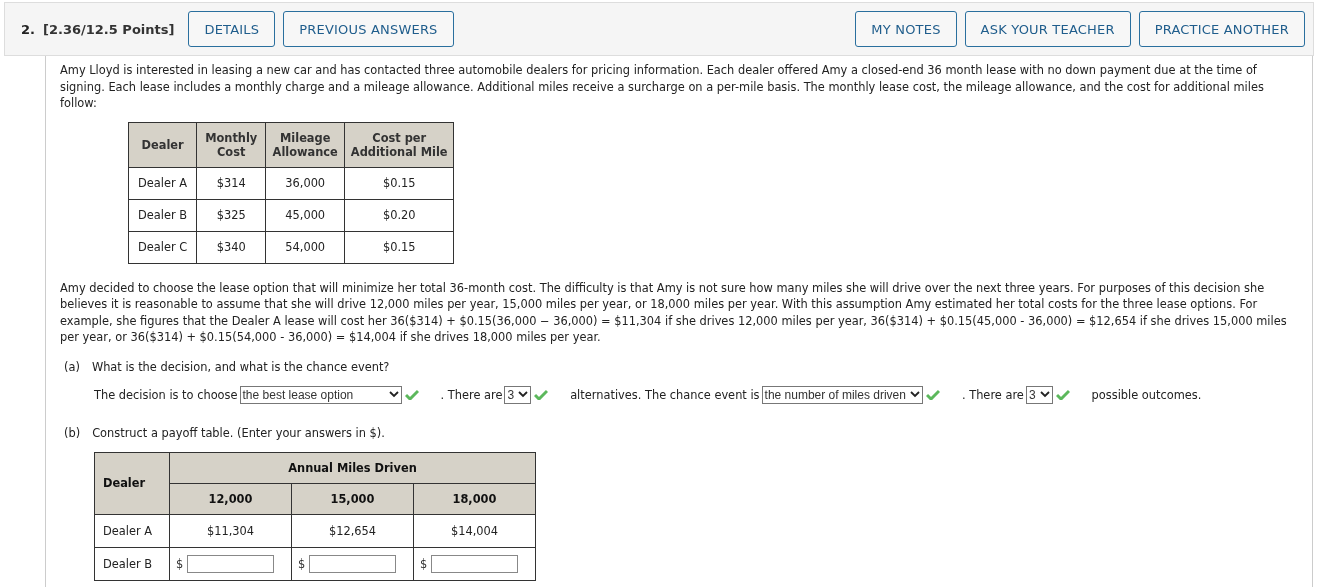 Image resolution: width=1322 pixels, height=587 pixels. Describe the element at coordinates (231, 183) in the screenshot. I see `table-cell: $314` at that location.